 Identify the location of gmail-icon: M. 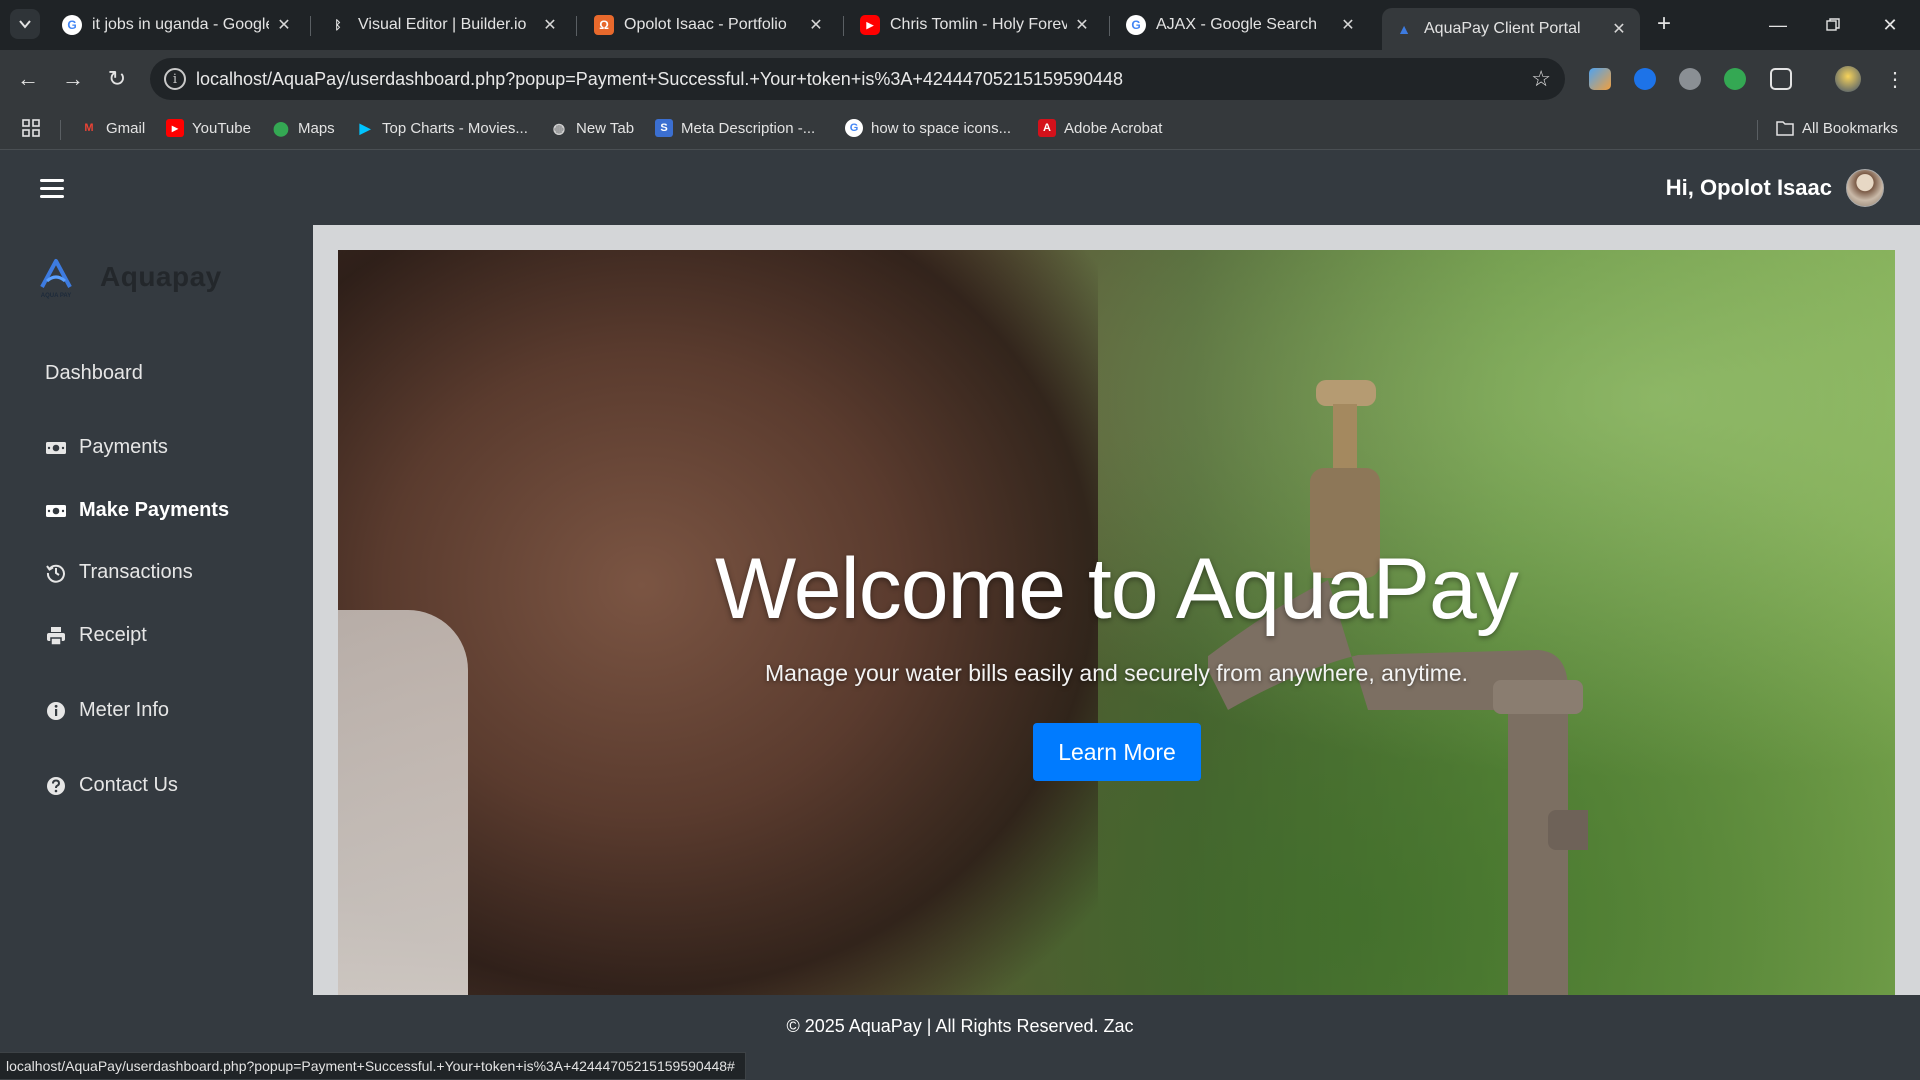
(89, 128).